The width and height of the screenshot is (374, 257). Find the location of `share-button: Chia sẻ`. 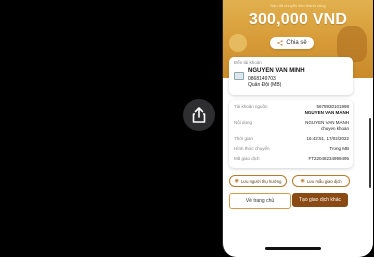

share-button: Chia sẻ is located at coordinates (292, 43).